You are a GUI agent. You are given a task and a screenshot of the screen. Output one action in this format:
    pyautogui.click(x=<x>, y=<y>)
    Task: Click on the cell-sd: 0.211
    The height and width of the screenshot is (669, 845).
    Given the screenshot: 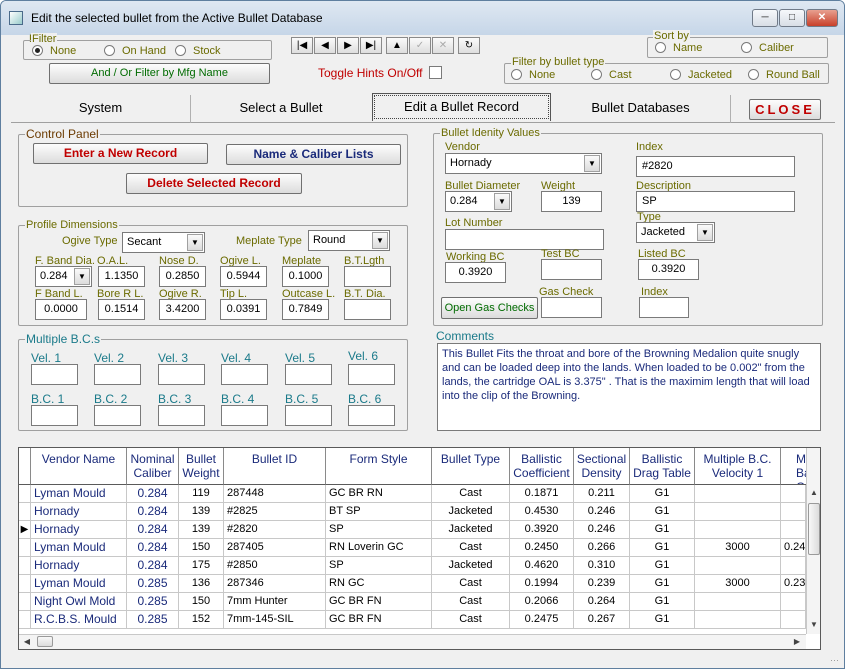 What is the action you would take?
    pyautogui.click(x=602, y=494)
    